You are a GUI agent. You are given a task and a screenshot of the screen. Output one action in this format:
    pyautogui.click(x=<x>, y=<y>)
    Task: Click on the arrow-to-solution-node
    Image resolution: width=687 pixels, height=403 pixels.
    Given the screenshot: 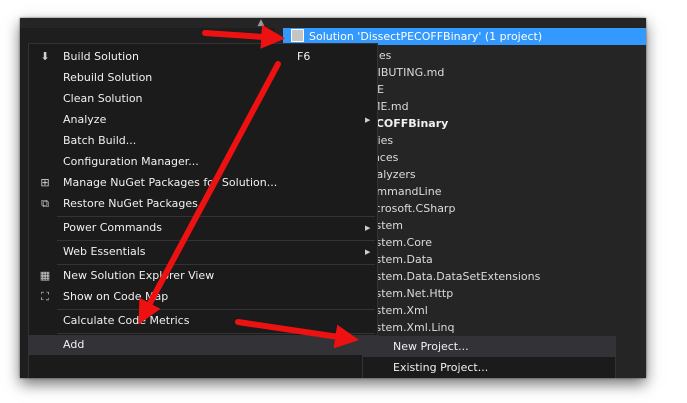 What is the action you would take?
    pyautogui.click(x=244, y=36)
    